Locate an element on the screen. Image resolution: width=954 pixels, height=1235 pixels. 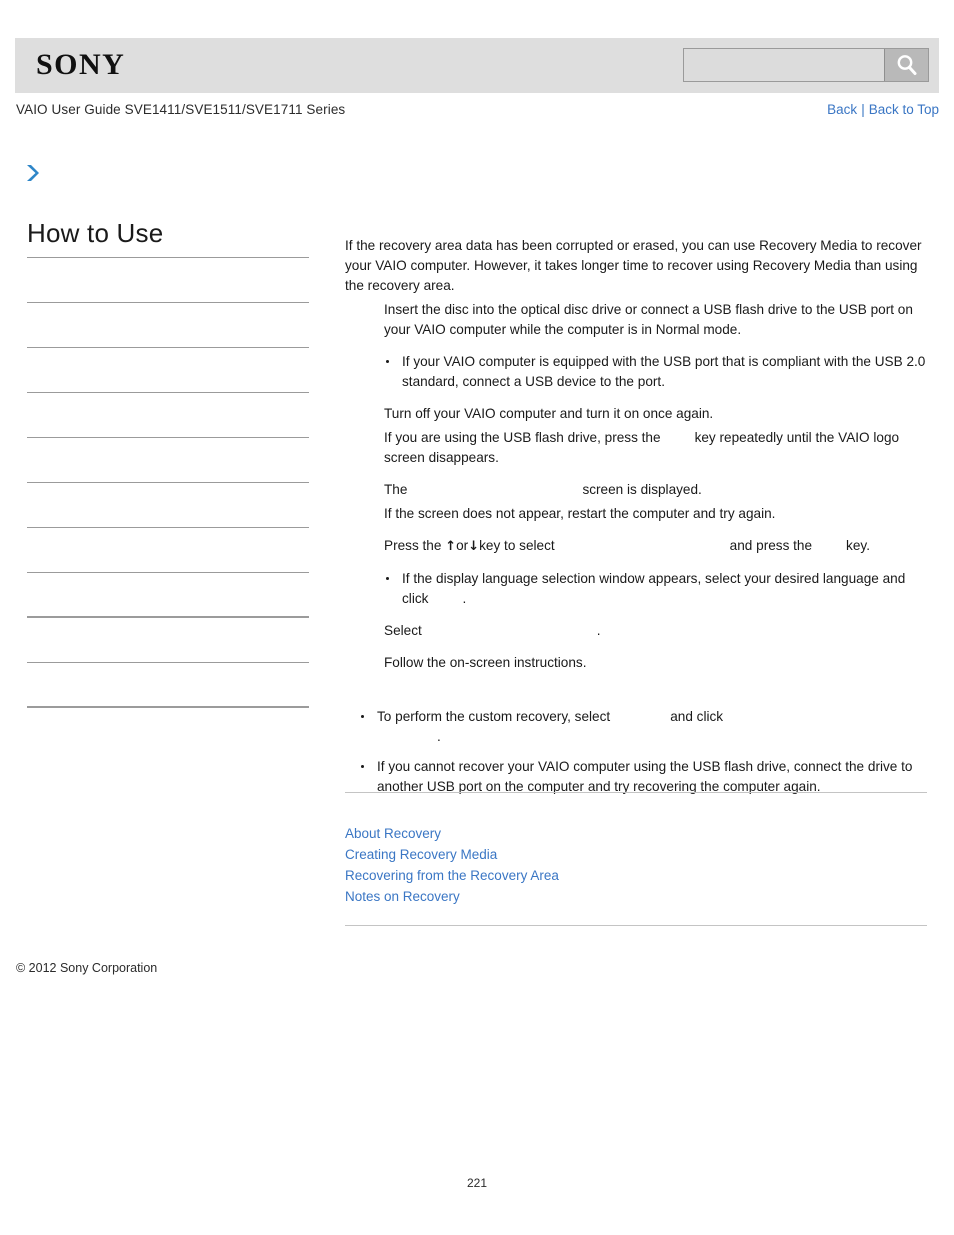
step-group-6: Follow the on-screen instructions. is located at coordinates (636, 663).